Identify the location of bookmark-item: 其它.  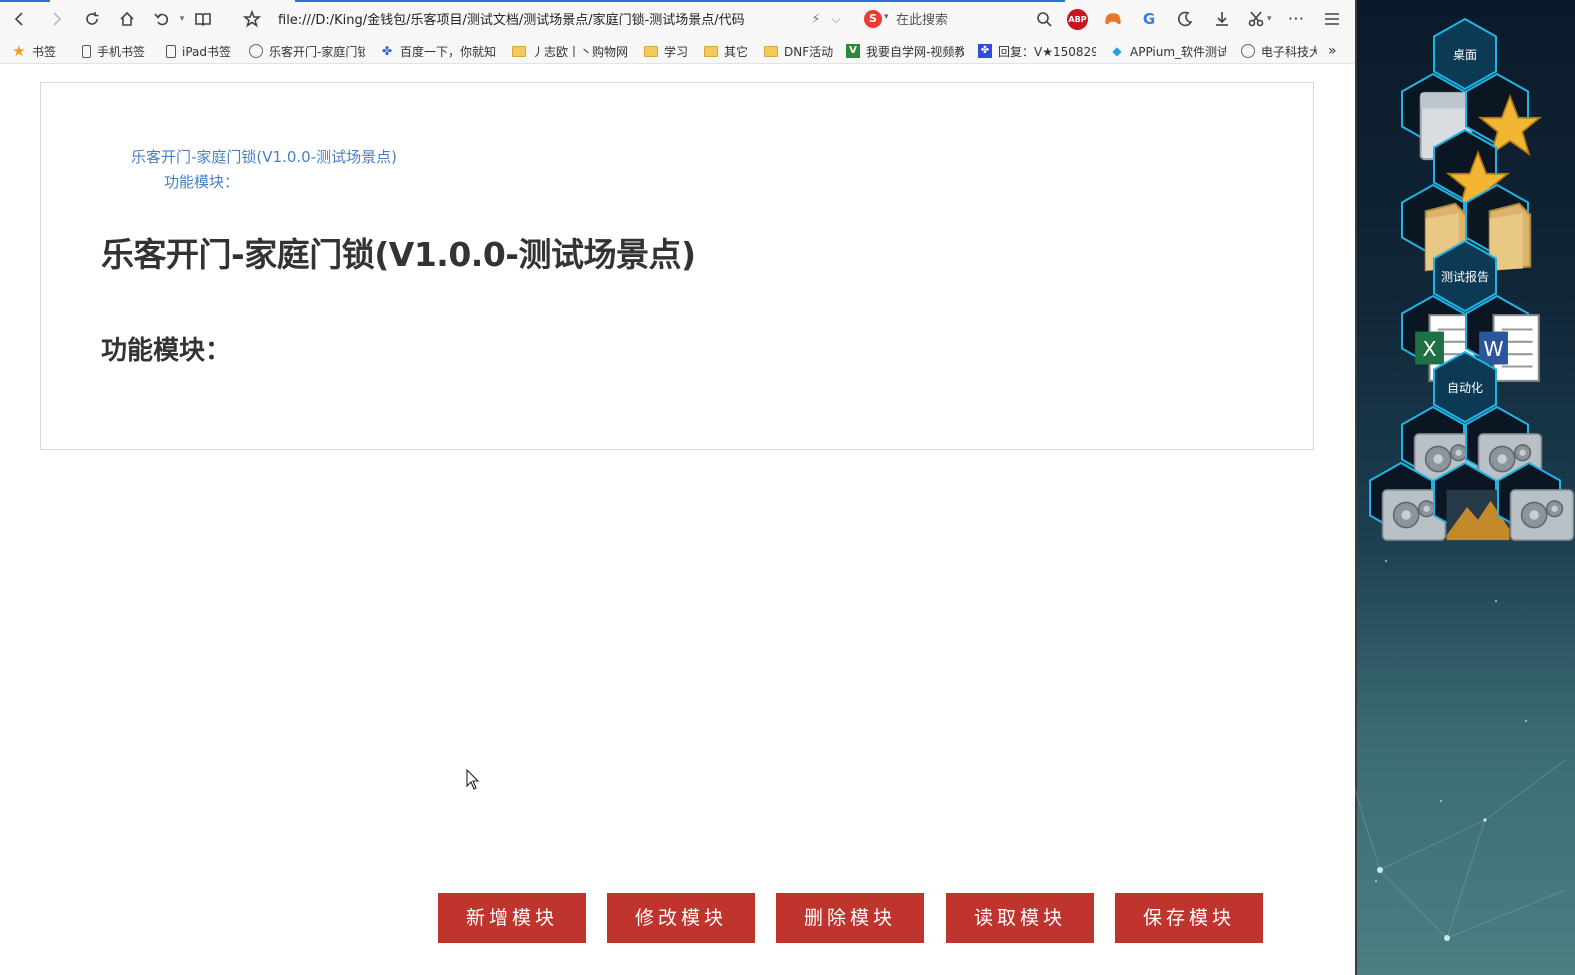
(729, 51).